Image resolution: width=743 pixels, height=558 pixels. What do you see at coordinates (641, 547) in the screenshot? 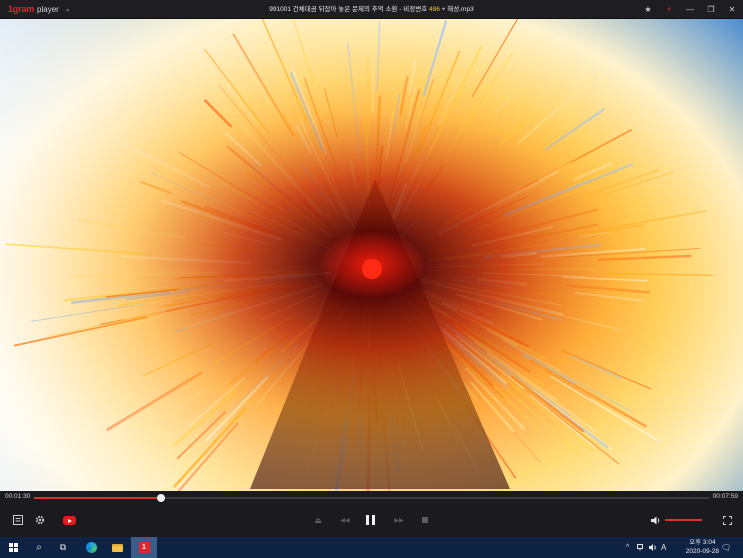
I see `network-icon` at bounding box center [641, 547].